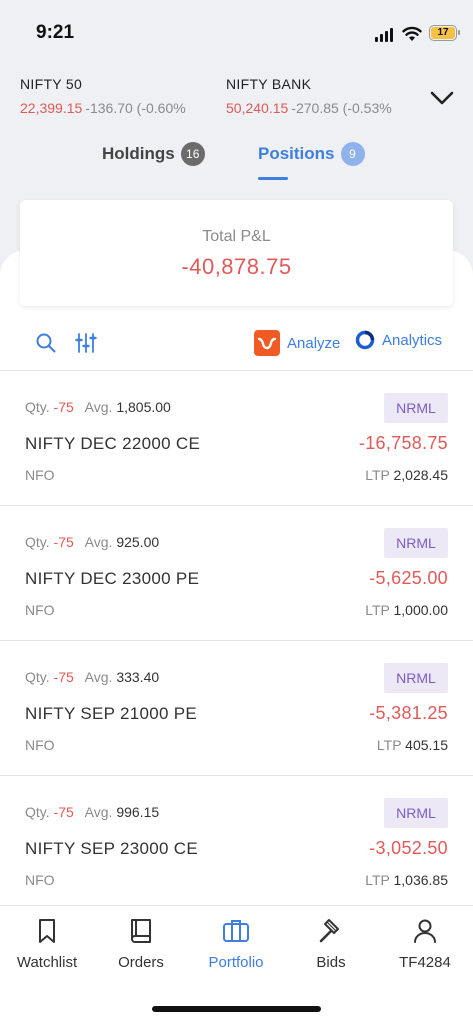 The image size is (473, 1024). What do you see at coordinates (141, 946) in the screenshot?
I see `nav-orders: Orders` at bounding box center [141, 946].